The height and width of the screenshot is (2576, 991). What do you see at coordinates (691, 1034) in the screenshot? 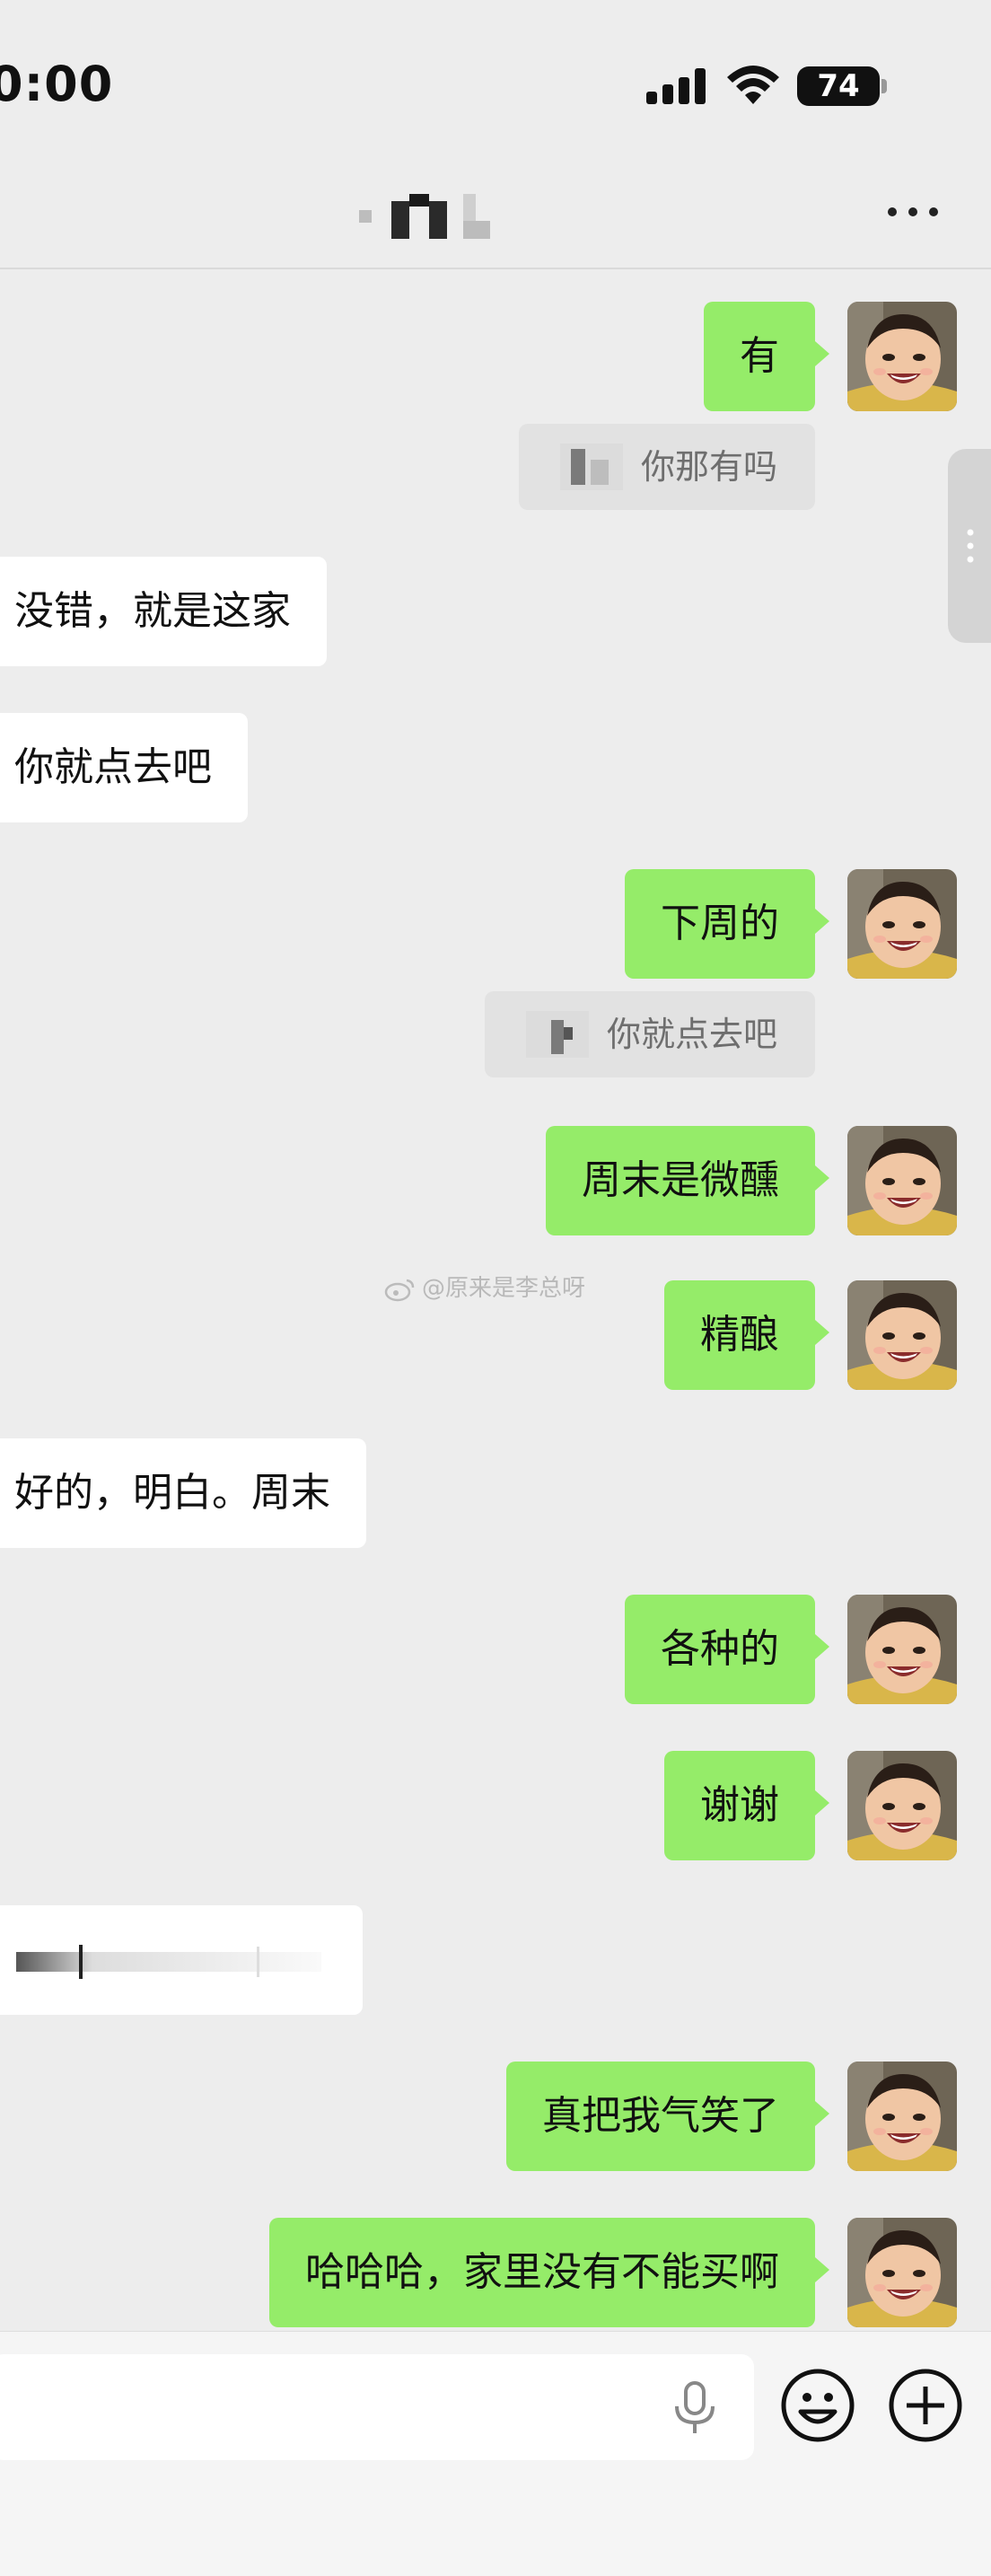
I see `quoted-message-text: 你就点去吧` at bounding box center [691, 1034].